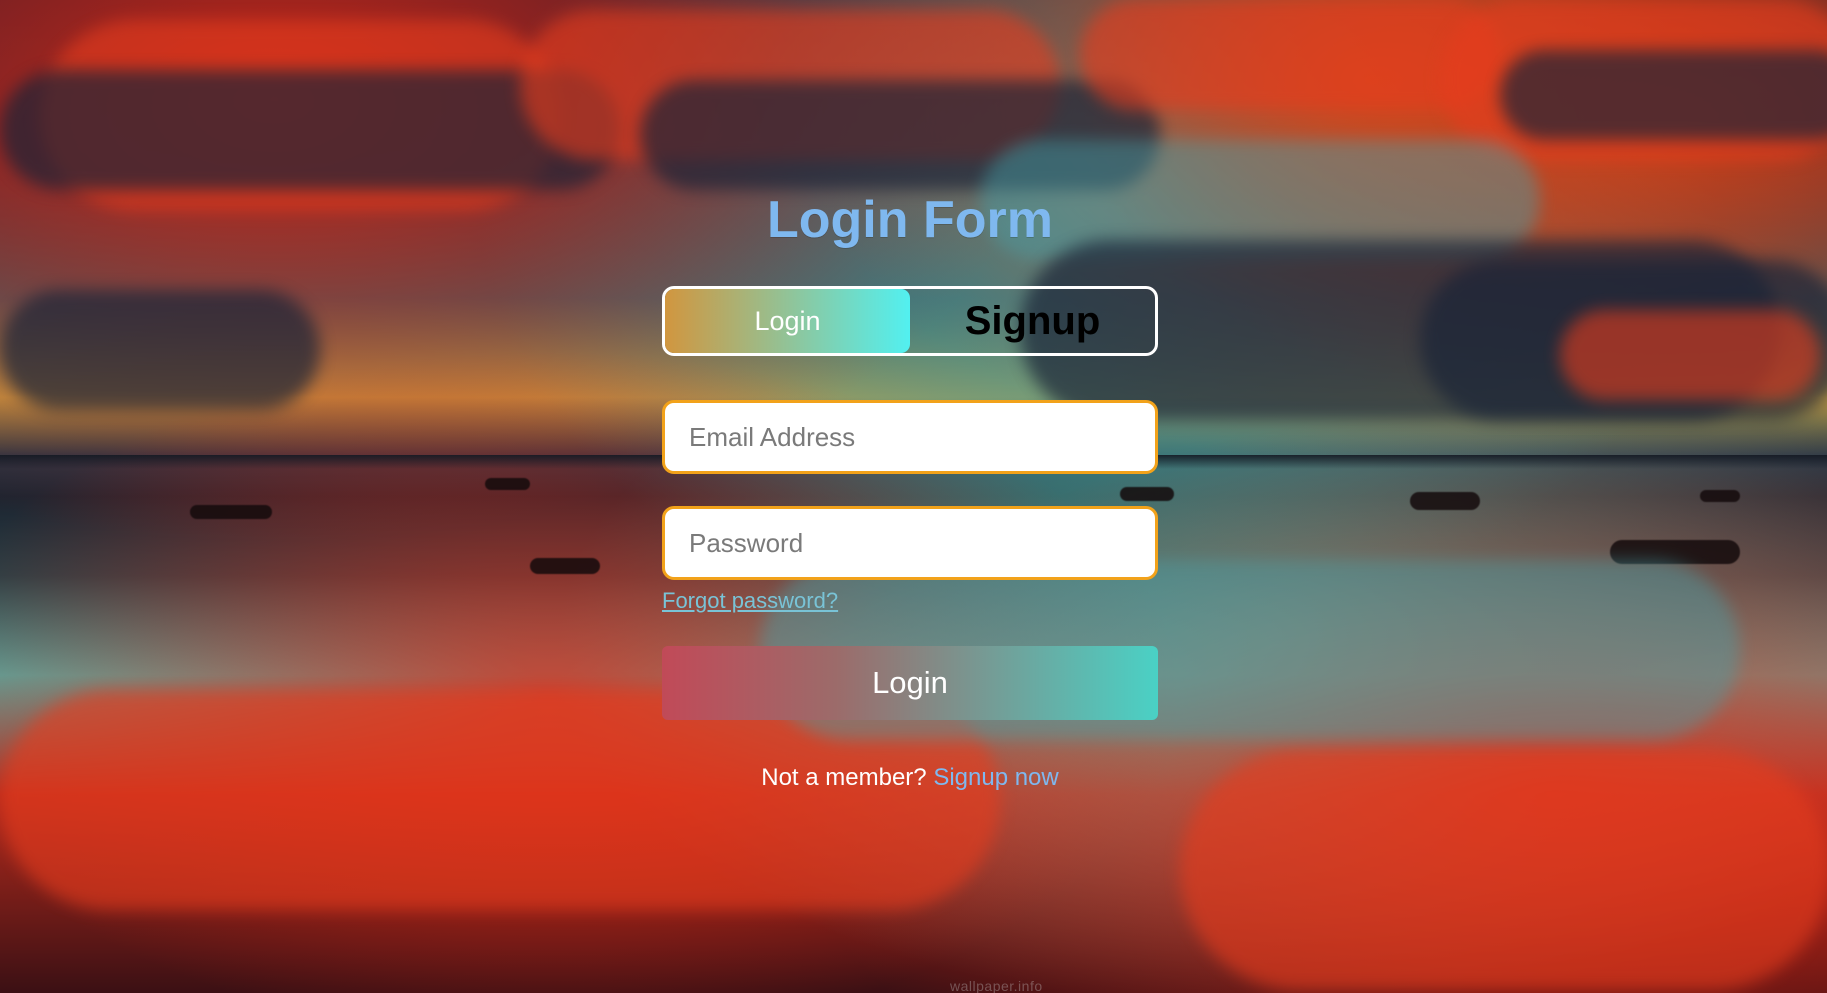 This screenshot has height=993, width=1827. Describe the element at coordinates (787, 321) in the screenshot. I see `tab-login: Login` at that location.